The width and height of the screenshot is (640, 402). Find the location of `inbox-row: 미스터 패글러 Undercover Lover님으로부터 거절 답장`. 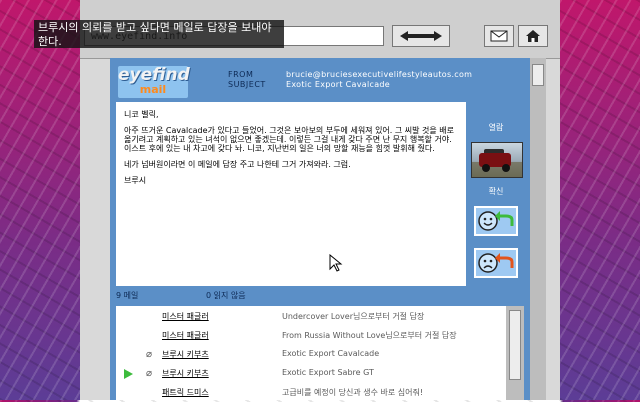

inbox-row: 미스터 패글러 Undercover Lover님으로부터 거절 답장 is located at coordinates (306, 316).